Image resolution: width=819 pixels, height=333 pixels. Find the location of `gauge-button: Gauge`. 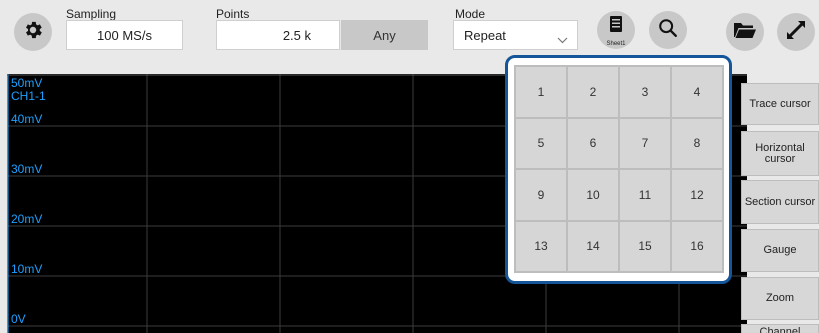

gauge-button: Gauge is located at coordinates (780, 250).